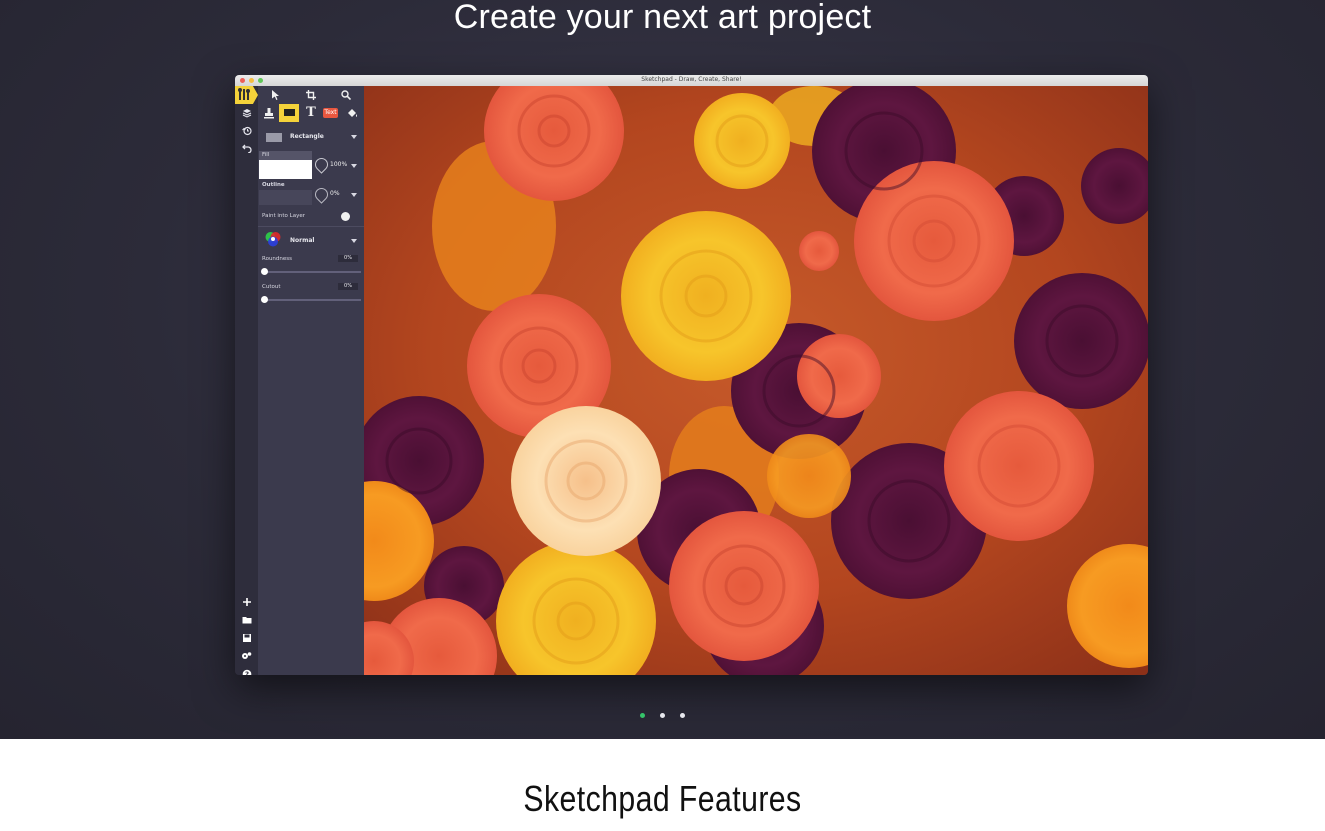 The width and height of the screenshot is (1325, 831). I want to click on icon-rail: ?, so click(246, 380).